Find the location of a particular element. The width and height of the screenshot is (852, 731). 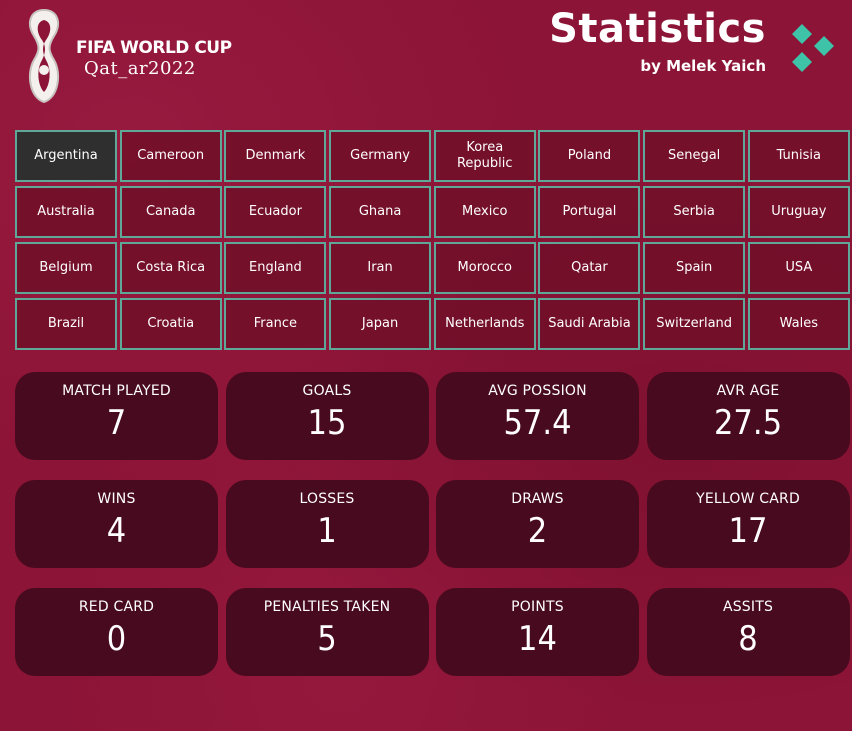

stat-value: 27.5 is located at coordinates (748, 423).